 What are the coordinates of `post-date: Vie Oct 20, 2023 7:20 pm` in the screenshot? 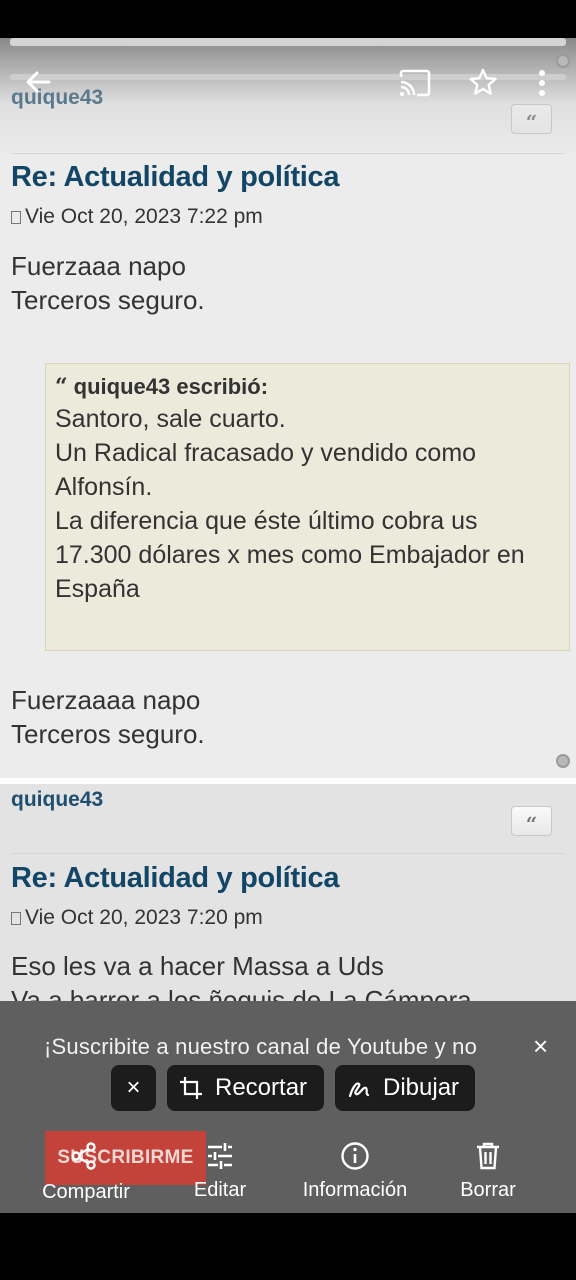 It's located at (137, 918).